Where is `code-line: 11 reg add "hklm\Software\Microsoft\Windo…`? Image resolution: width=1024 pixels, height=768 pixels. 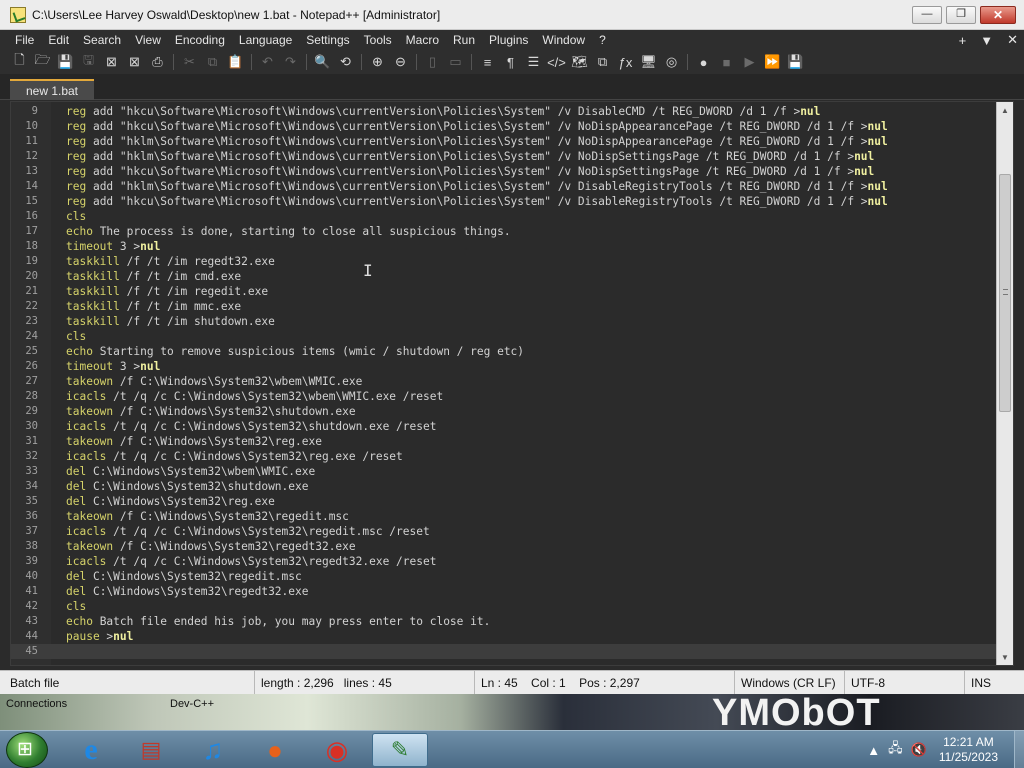 code-line: 11 reg add "hklm\Software\Microsoft\Windo… is located at coordinates (504, 141).